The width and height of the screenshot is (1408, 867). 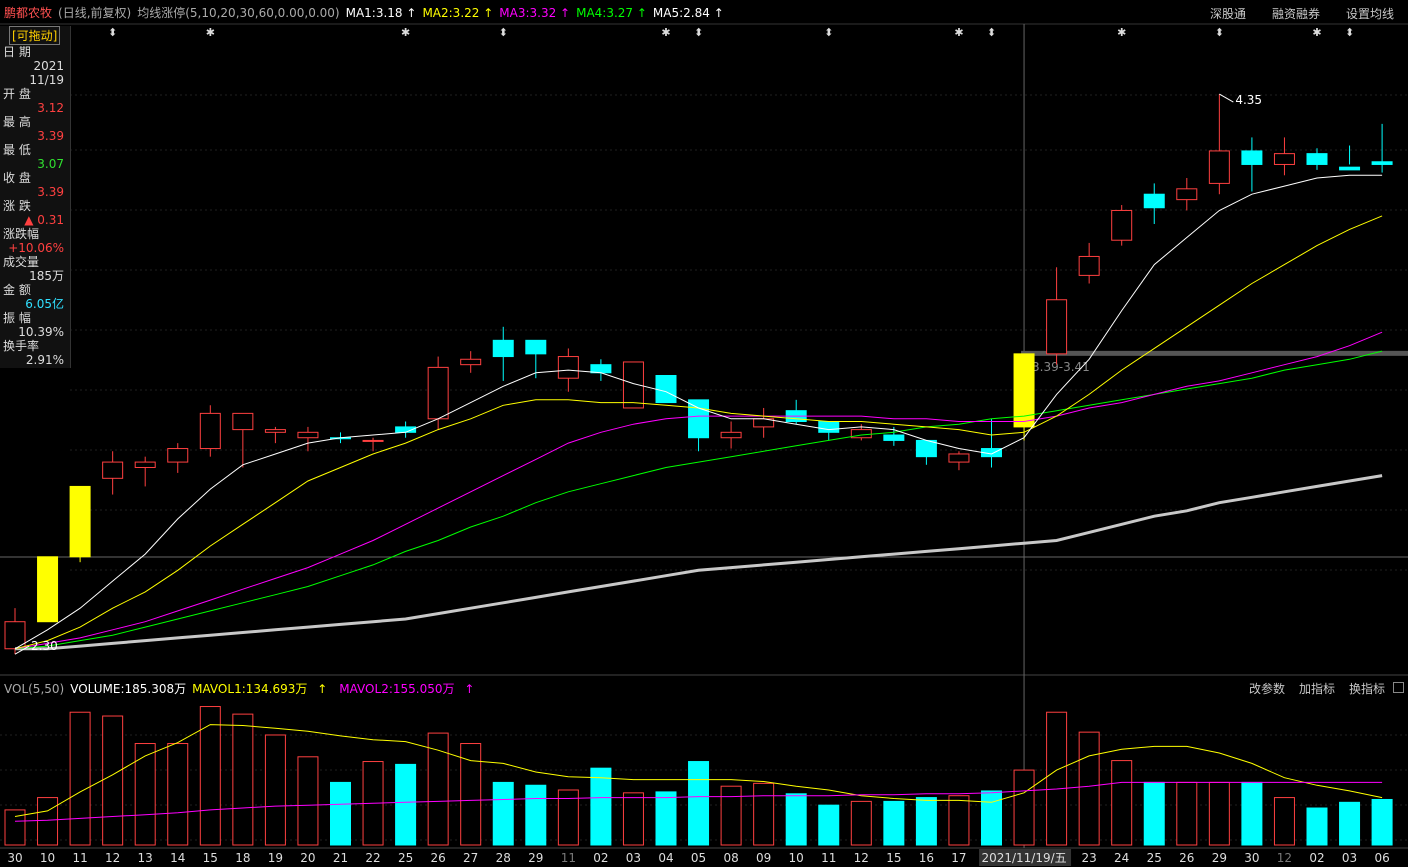 What do you see at coordinates (21, 234) in the screenshot?
I see `info-label: 涨跌幅` at bounding box center [21, 234].